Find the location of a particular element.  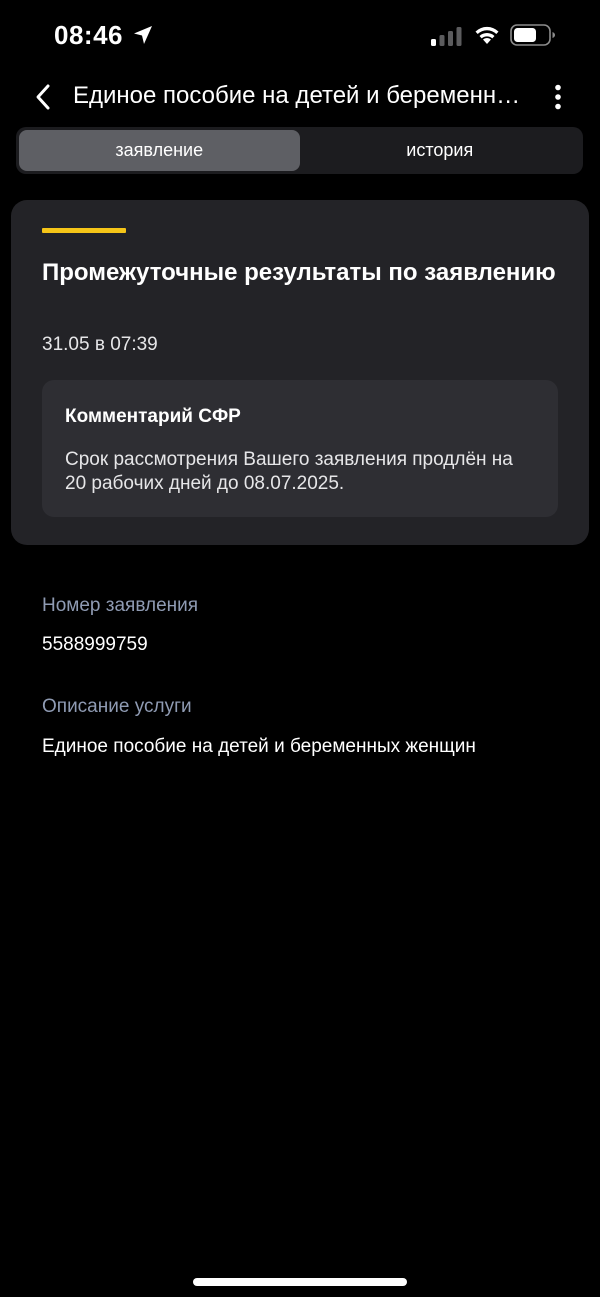

status-accent-bar is located at coordinates (84, 230).